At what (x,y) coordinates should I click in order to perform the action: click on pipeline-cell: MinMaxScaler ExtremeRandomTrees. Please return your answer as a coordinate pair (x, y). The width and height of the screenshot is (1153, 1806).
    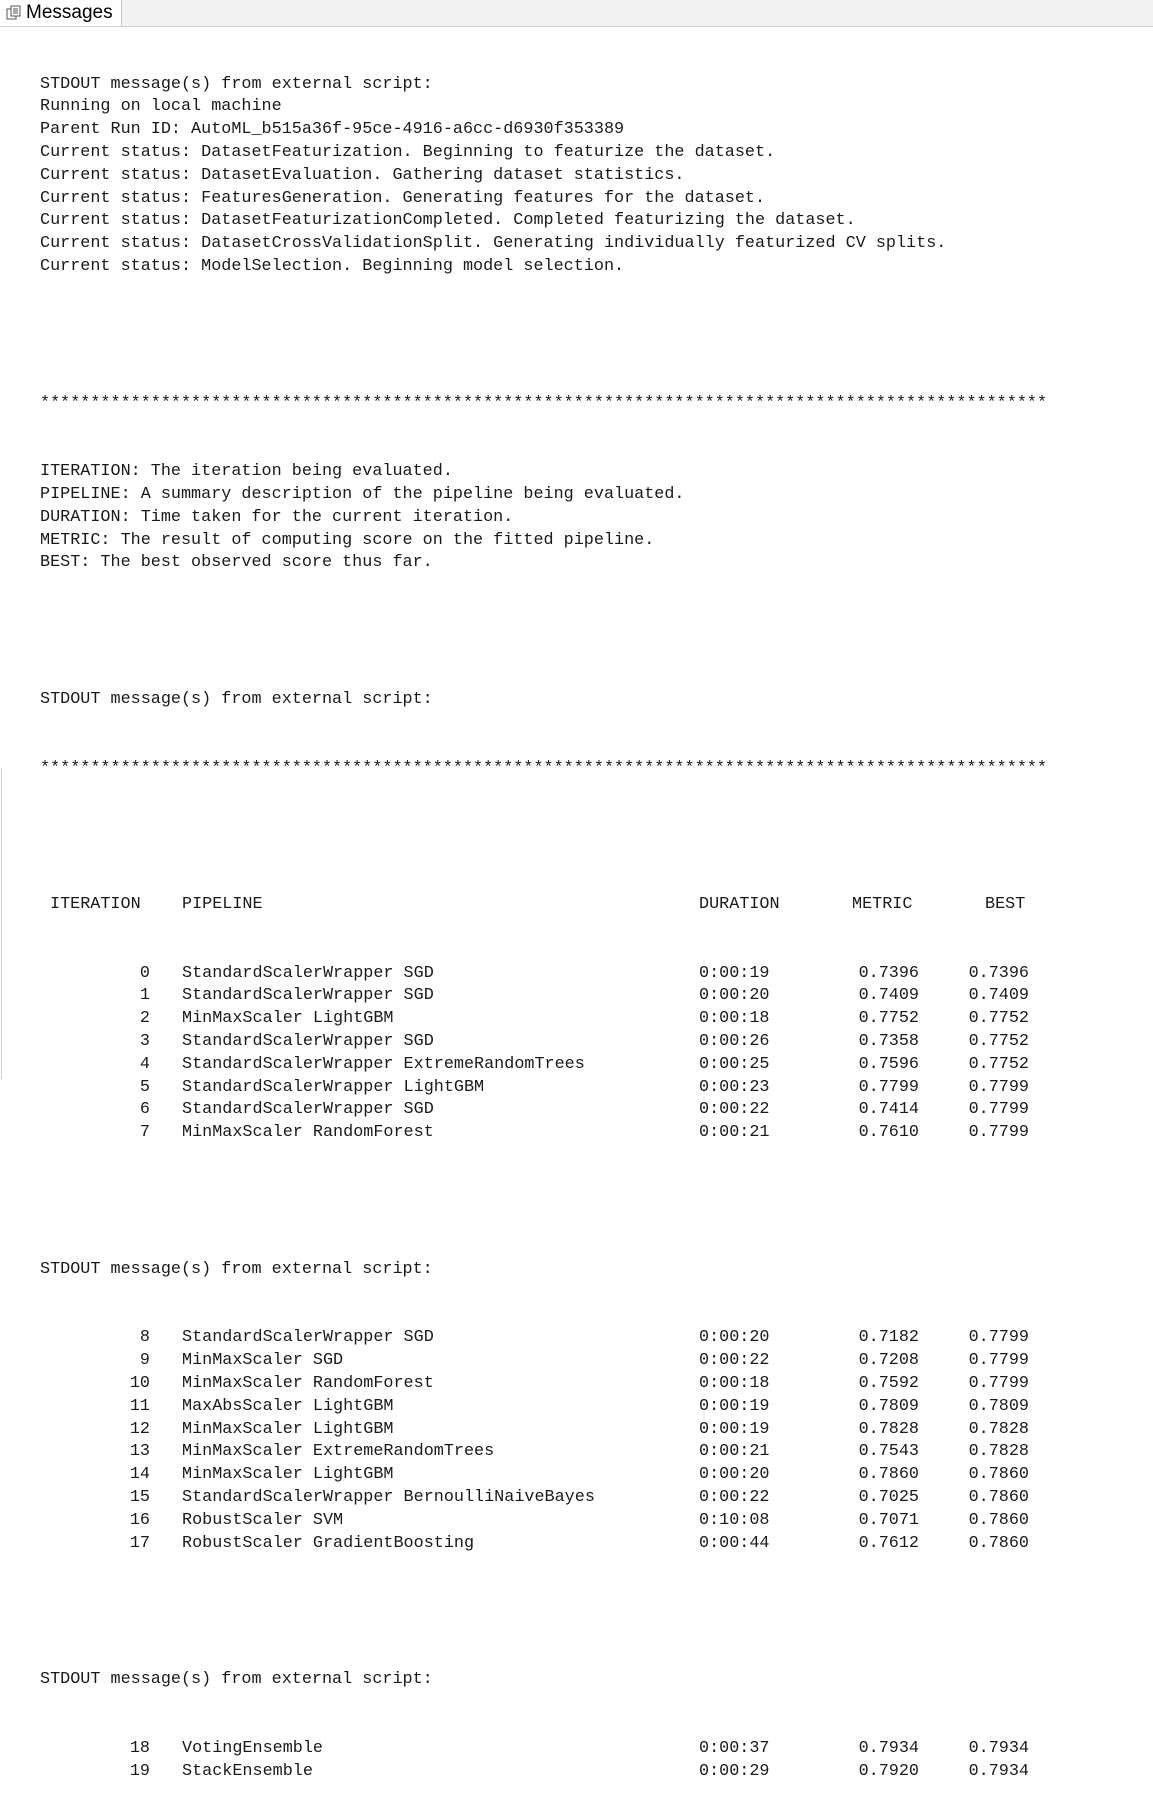
    Looking at the image, I should click on (338, 1452).